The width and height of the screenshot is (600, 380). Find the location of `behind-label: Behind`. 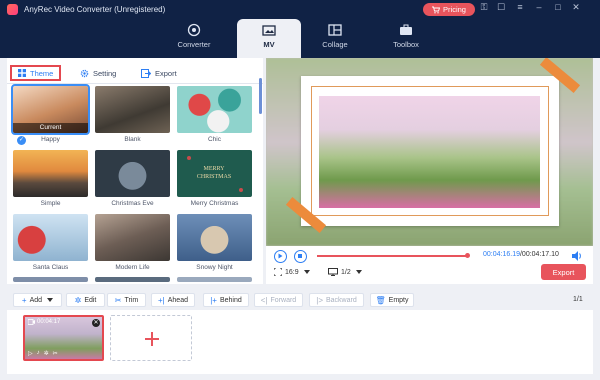

behind-label: Behind is located at coordinates (230, 300).